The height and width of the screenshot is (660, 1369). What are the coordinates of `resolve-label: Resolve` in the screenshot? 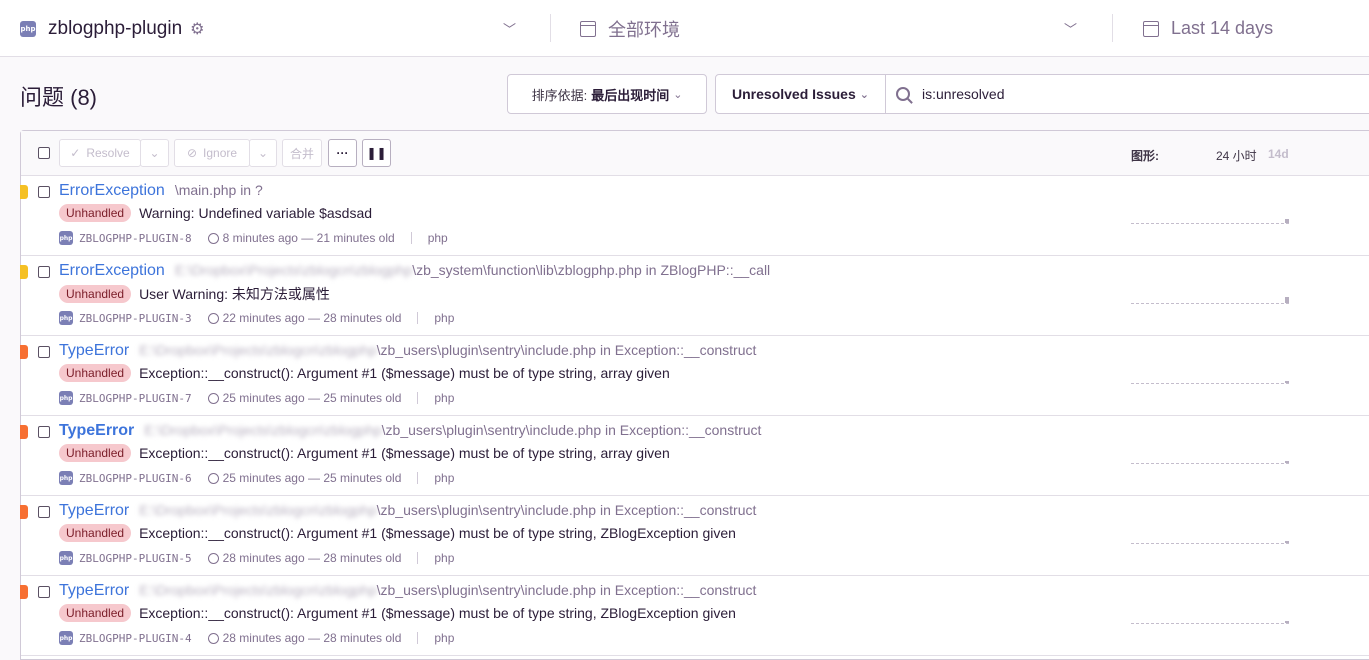 It's located at (108, 153).